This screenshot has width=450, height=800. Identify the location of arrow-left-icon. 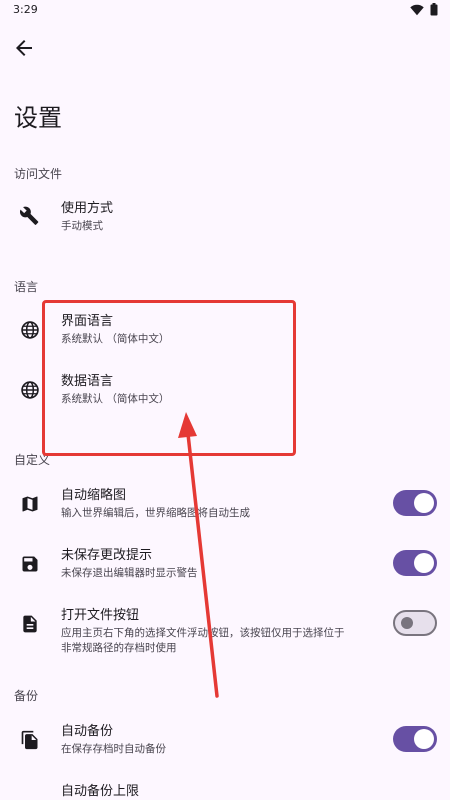
(24, 48).